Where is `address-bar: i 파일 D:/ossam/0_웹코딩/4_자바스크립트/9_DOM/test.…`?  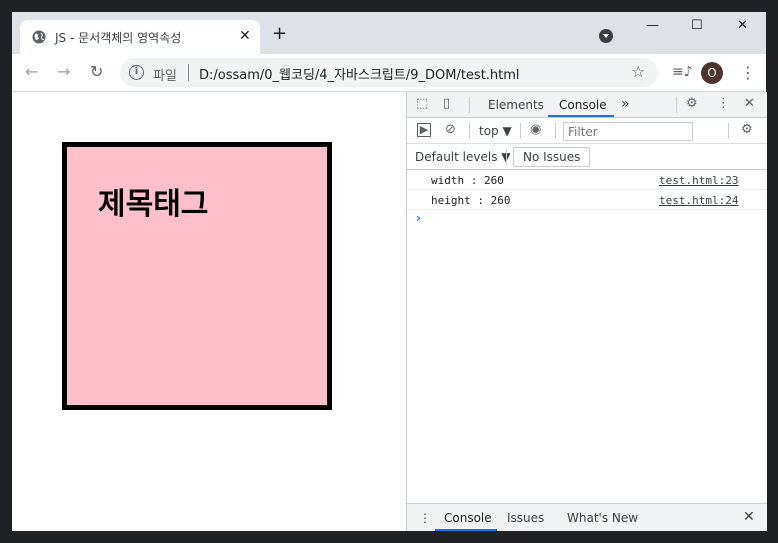 address-bar: i 파일 D:/ossam/0_웹코딩/4_자바스크립트/9_DOM/test.… is located at coordinates (389, 72).